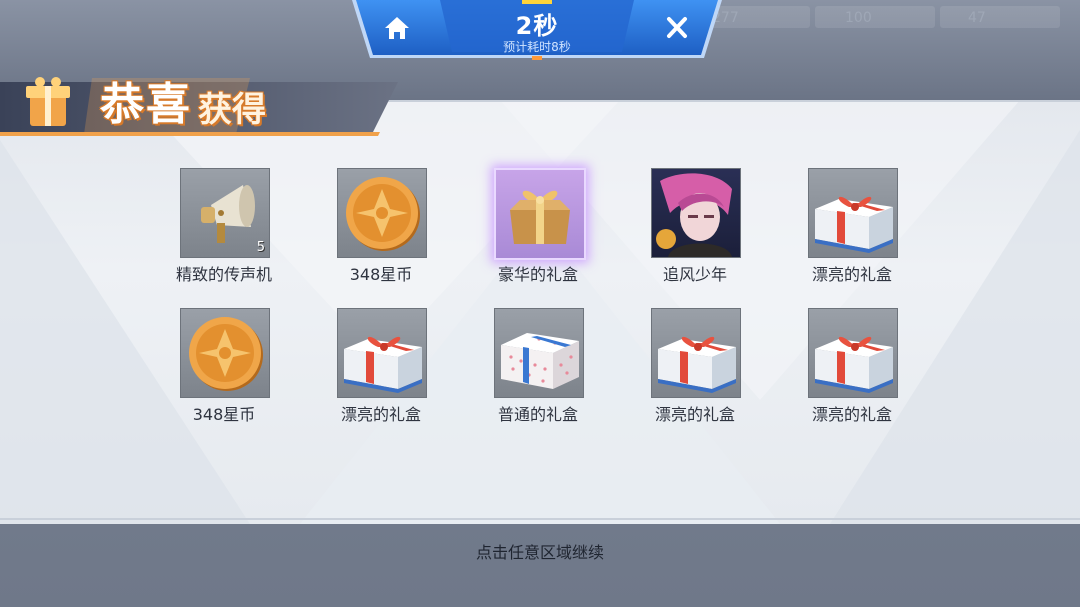 This screenshot has height=607, width=1080. What do you see at coordinates (537, 414) in the screenshot?
I see `reward-item-label: 普通的礼盒` at bounding box center [537, 414].